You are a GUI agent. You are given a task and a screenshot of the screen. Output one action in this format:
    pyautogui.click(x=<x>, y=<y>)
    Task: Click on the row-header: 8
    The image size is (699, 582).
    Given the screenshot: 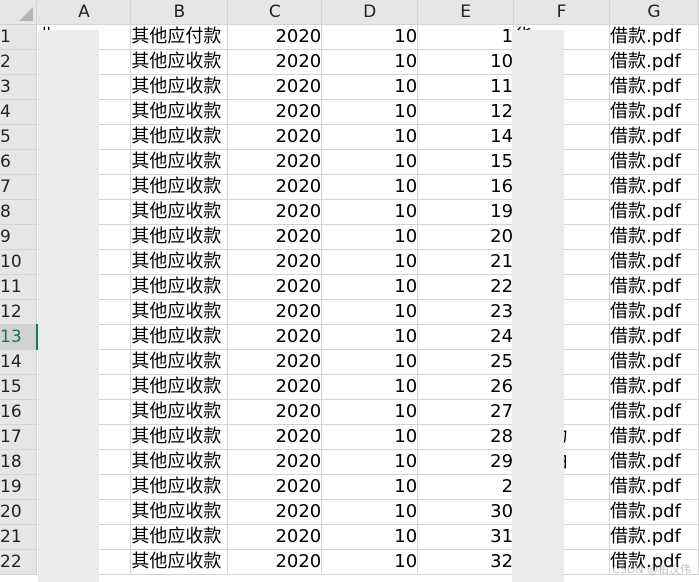 What is the action you would take?
    pyautogui.click(x=19, y=212)
    